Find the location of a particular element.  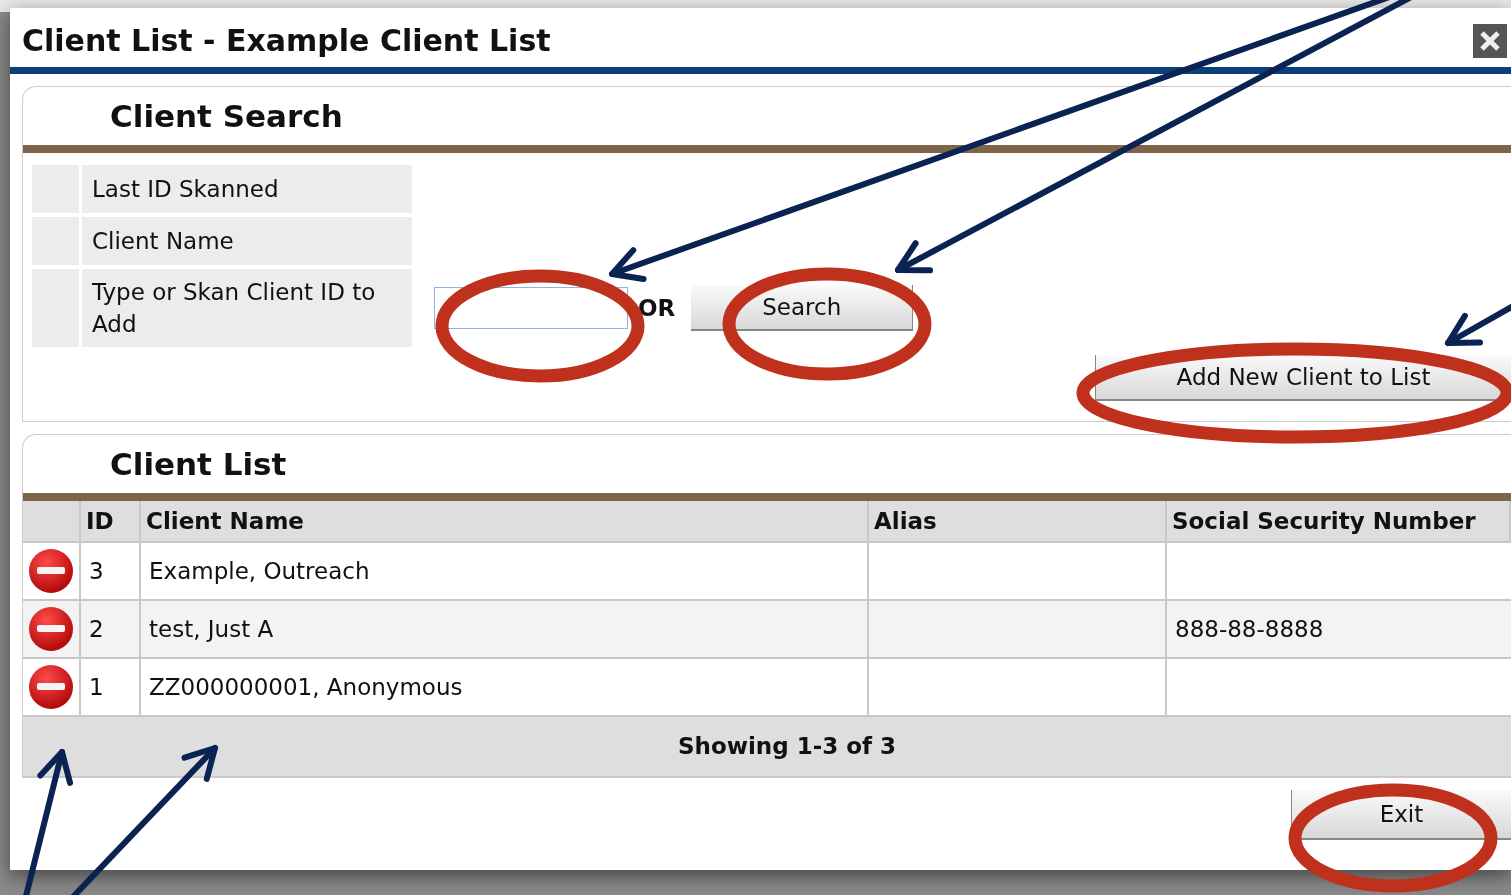

table-cell-text: 3 is located at coordinates (96, 571).